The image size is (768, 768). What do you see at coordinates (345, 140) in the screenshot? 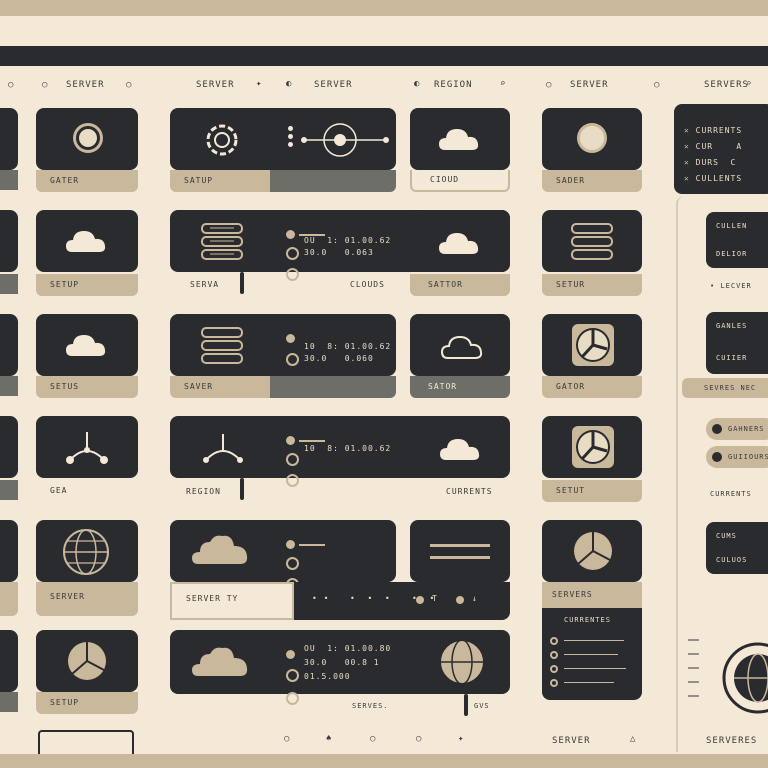
I see `target-slider-icon` at bounding box center [345, 140].